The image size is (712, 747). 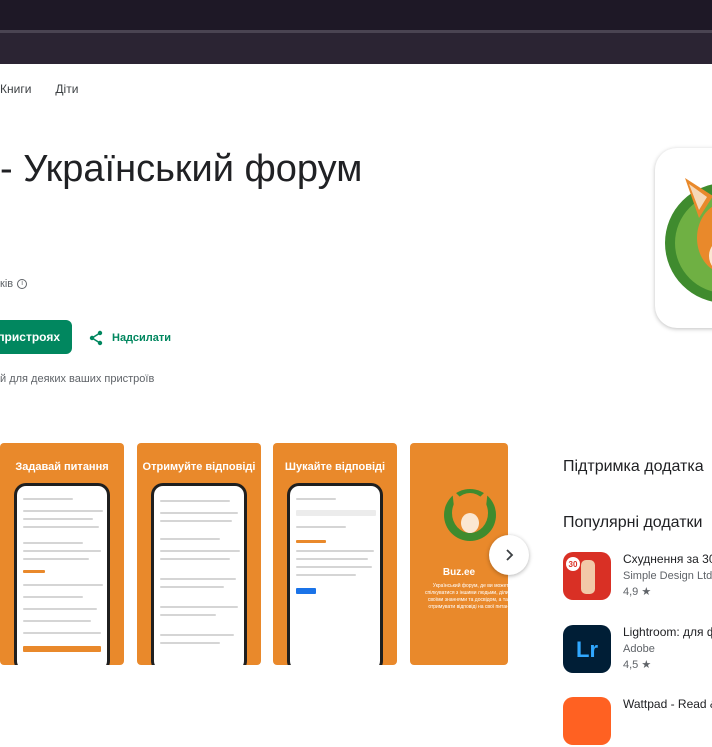 I want to click on nav-books: Книги, so click(x=15, y=89).